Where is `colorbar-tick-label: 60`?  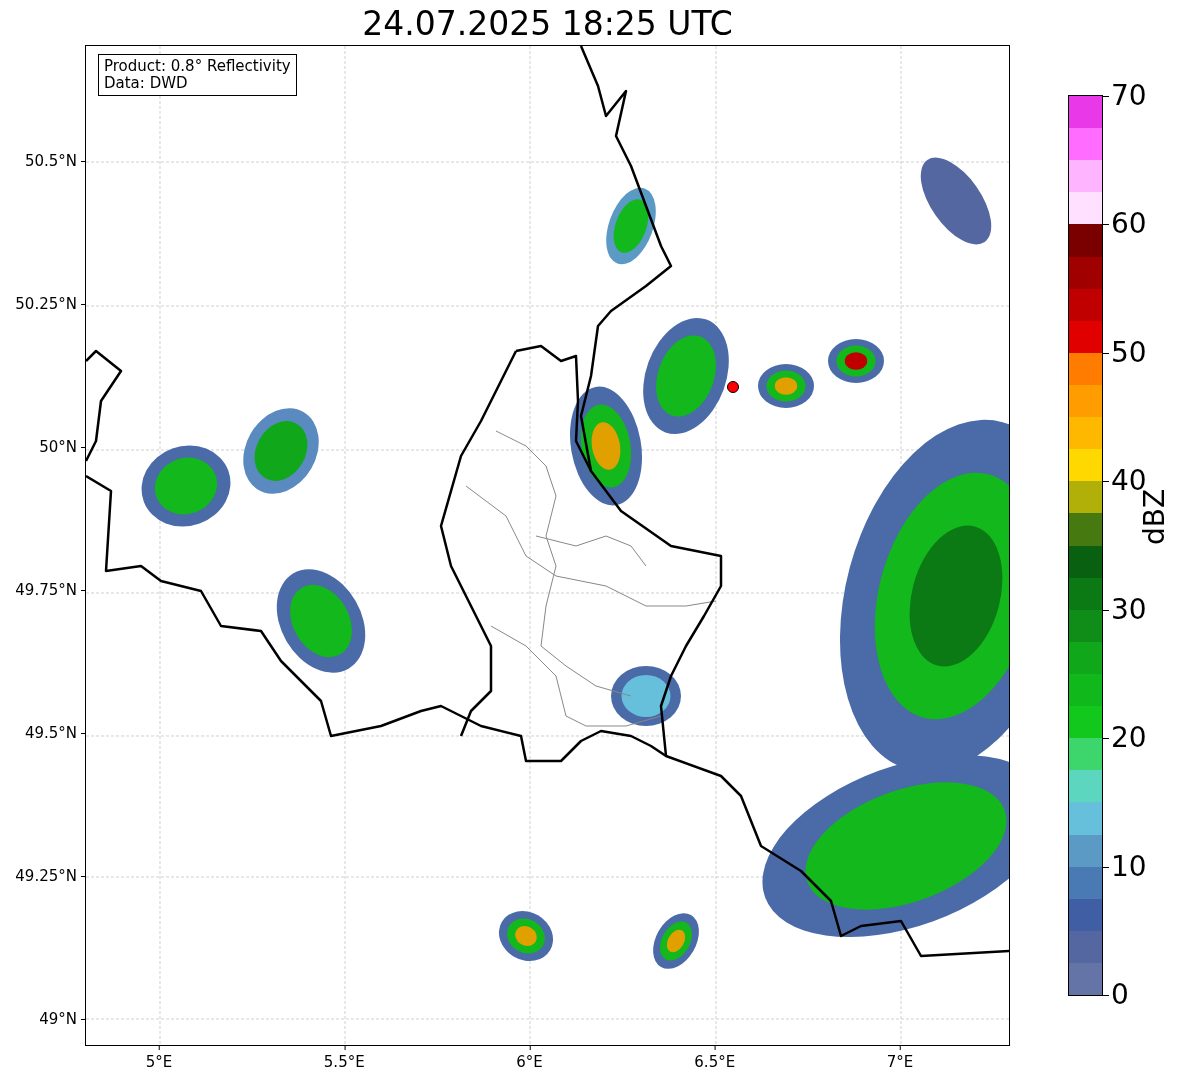 colorbar-tick-label: 60 is located at coordinates (1125, 224).